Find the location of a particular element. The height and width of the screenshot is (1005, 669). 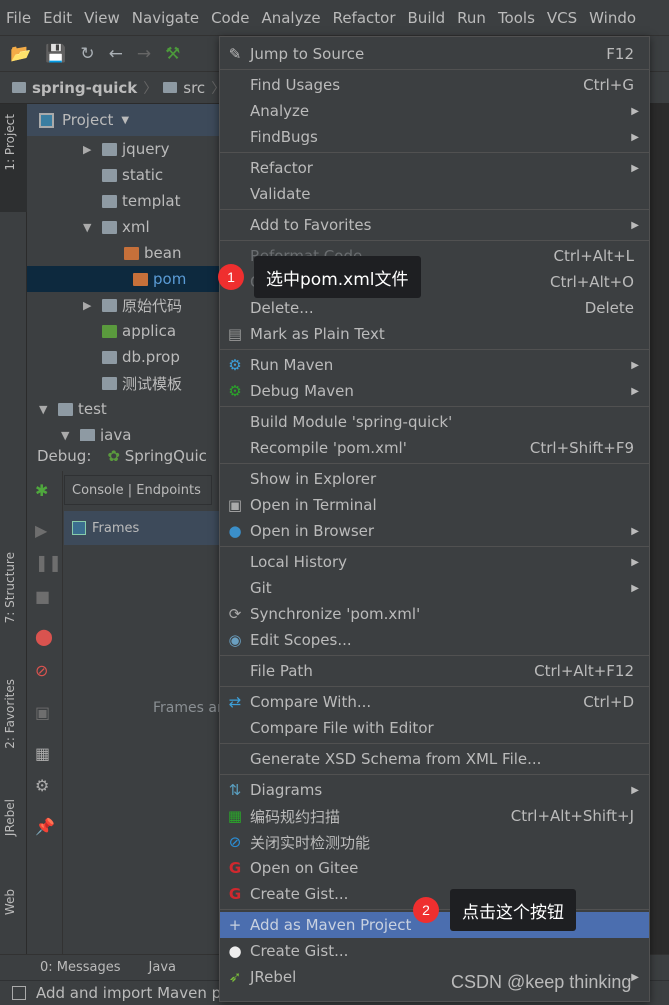

menu-view: View is located at coordinates (102, 18).